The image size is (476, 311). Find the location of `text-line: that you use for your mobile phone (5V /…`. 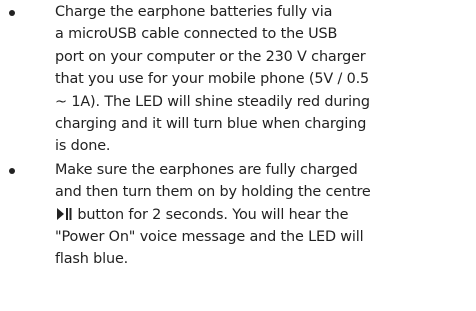

text-line: that you use for your mobile phone (5V /… is located at coordinates (212, 79).